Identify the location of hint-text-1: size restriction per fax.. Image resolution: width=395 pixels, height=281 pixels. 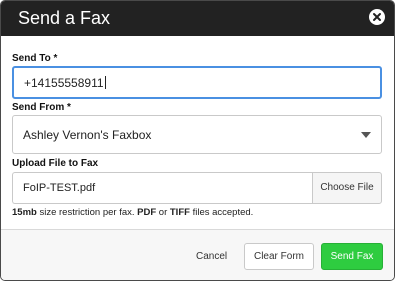
(87, 212).